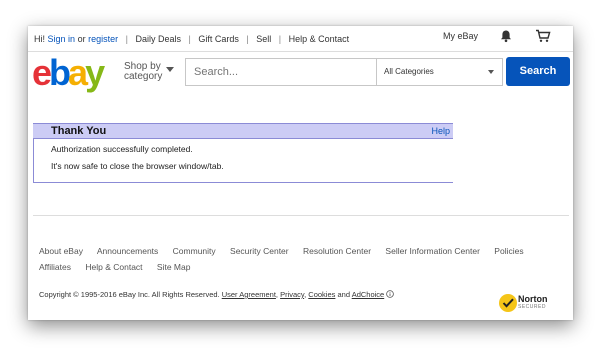 This screenshot has height=356, width=600. Describe the element at coordinates (62, 39) in the screenshot. I see `sign-in-link: Sign in` at that location.